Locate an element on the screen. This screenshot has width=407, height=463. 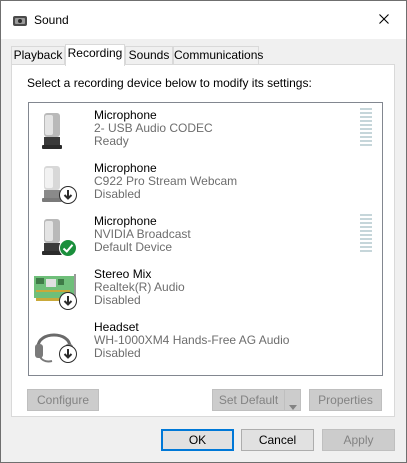
device-description: 2- USB Audio CODEC is located at coordinates (153, 128).